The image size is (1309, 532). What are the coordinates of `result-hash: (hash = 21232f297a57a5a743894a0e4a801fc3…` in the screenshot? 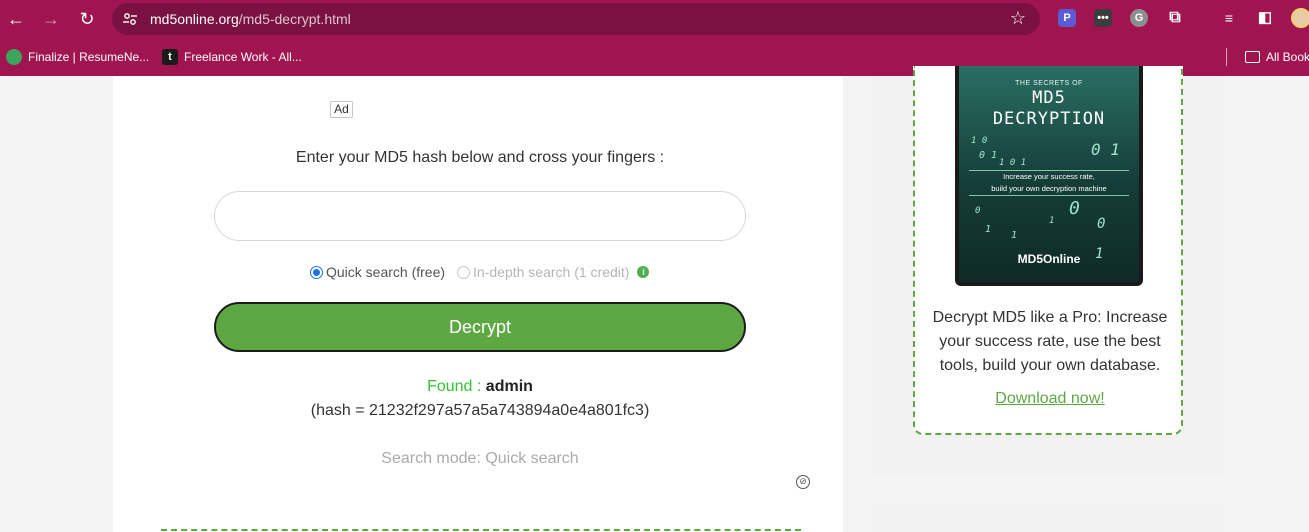 It's located at (480, 410).